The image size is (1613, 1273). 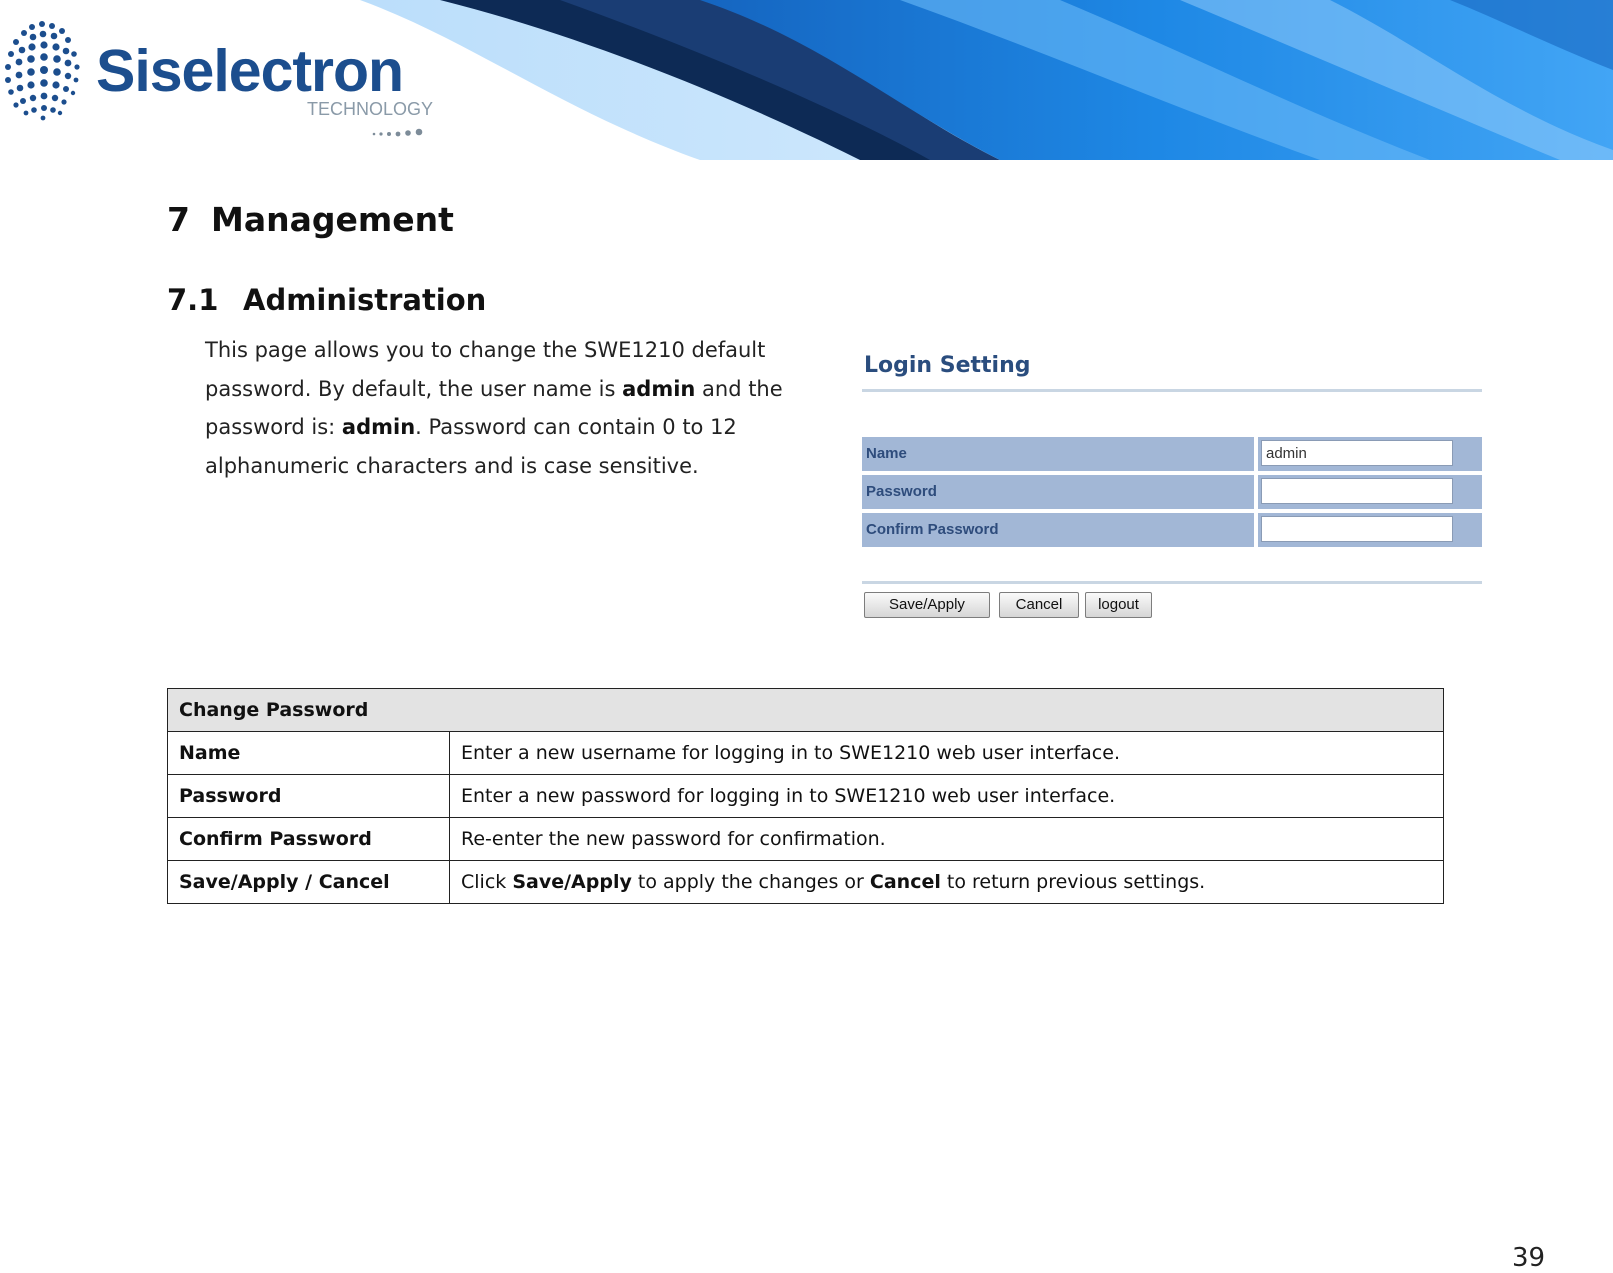 I want to click on page-number: 39, so click(x=1529, y=1258).